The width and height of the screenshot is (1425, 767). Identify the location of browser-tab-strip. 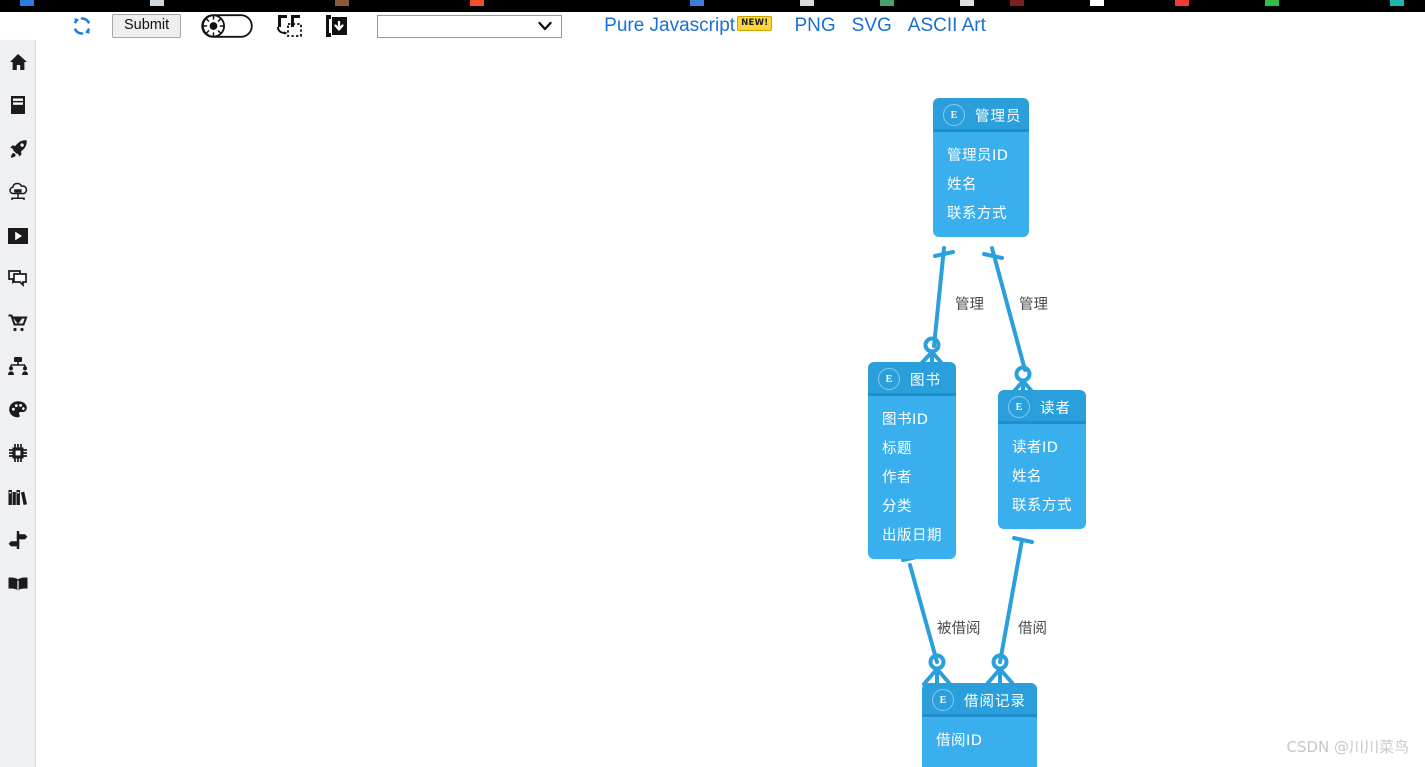
(712, 6).